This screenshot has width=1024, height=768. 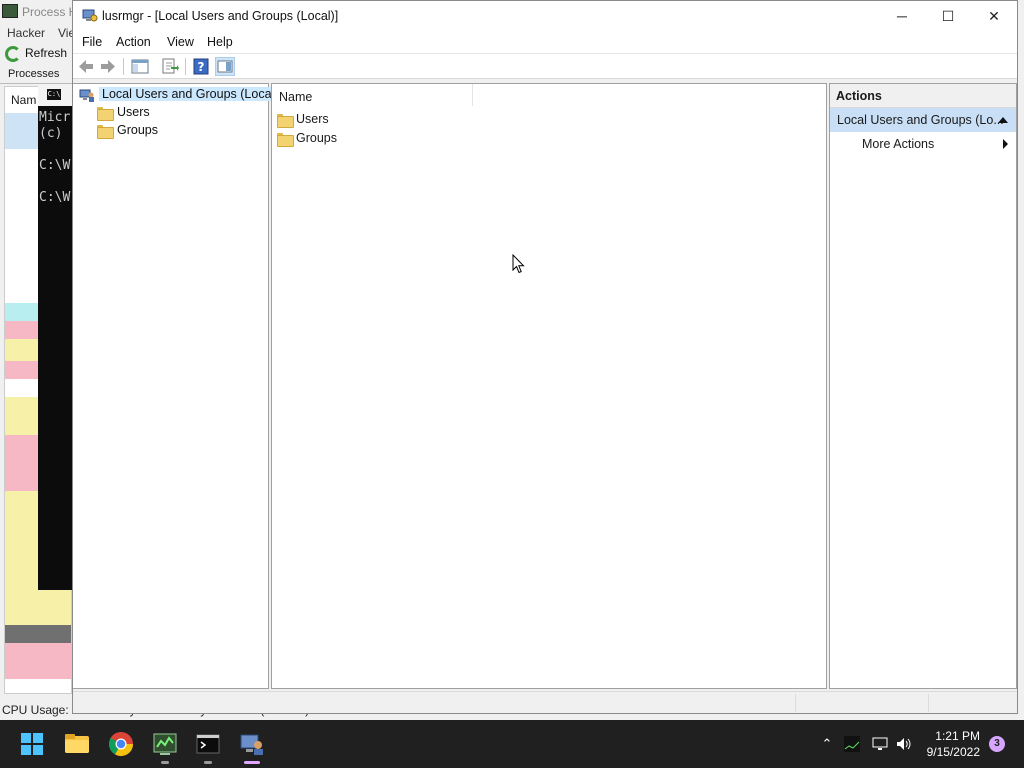 What do you see at coordinates (137, 130) in the screenshot?
I see `tree-item-label: Groups` at bounding box center [137, 130].